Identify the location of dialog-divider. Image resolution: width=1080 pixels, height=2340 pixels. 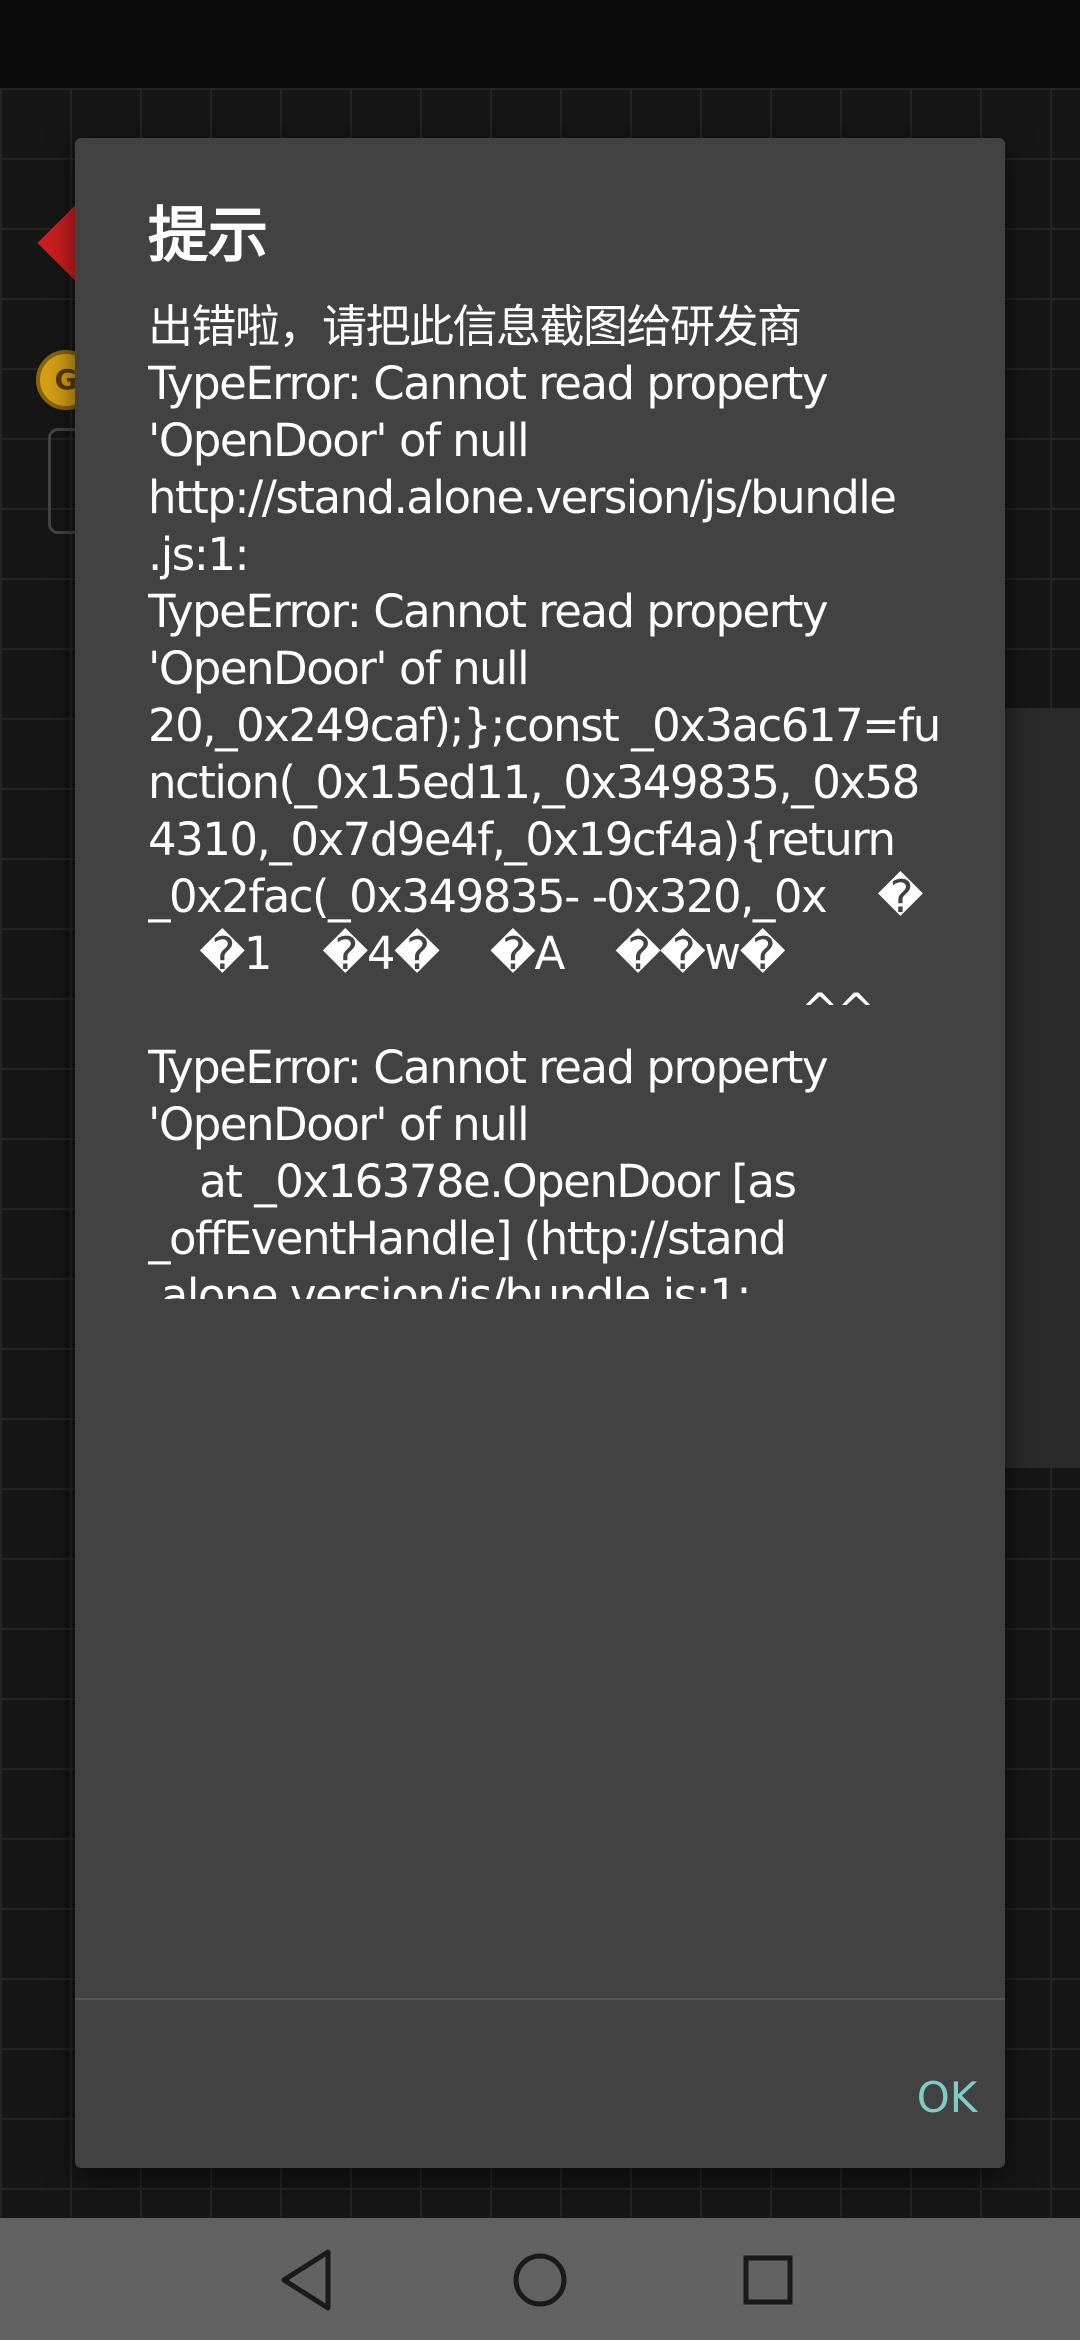
(540, 1999).